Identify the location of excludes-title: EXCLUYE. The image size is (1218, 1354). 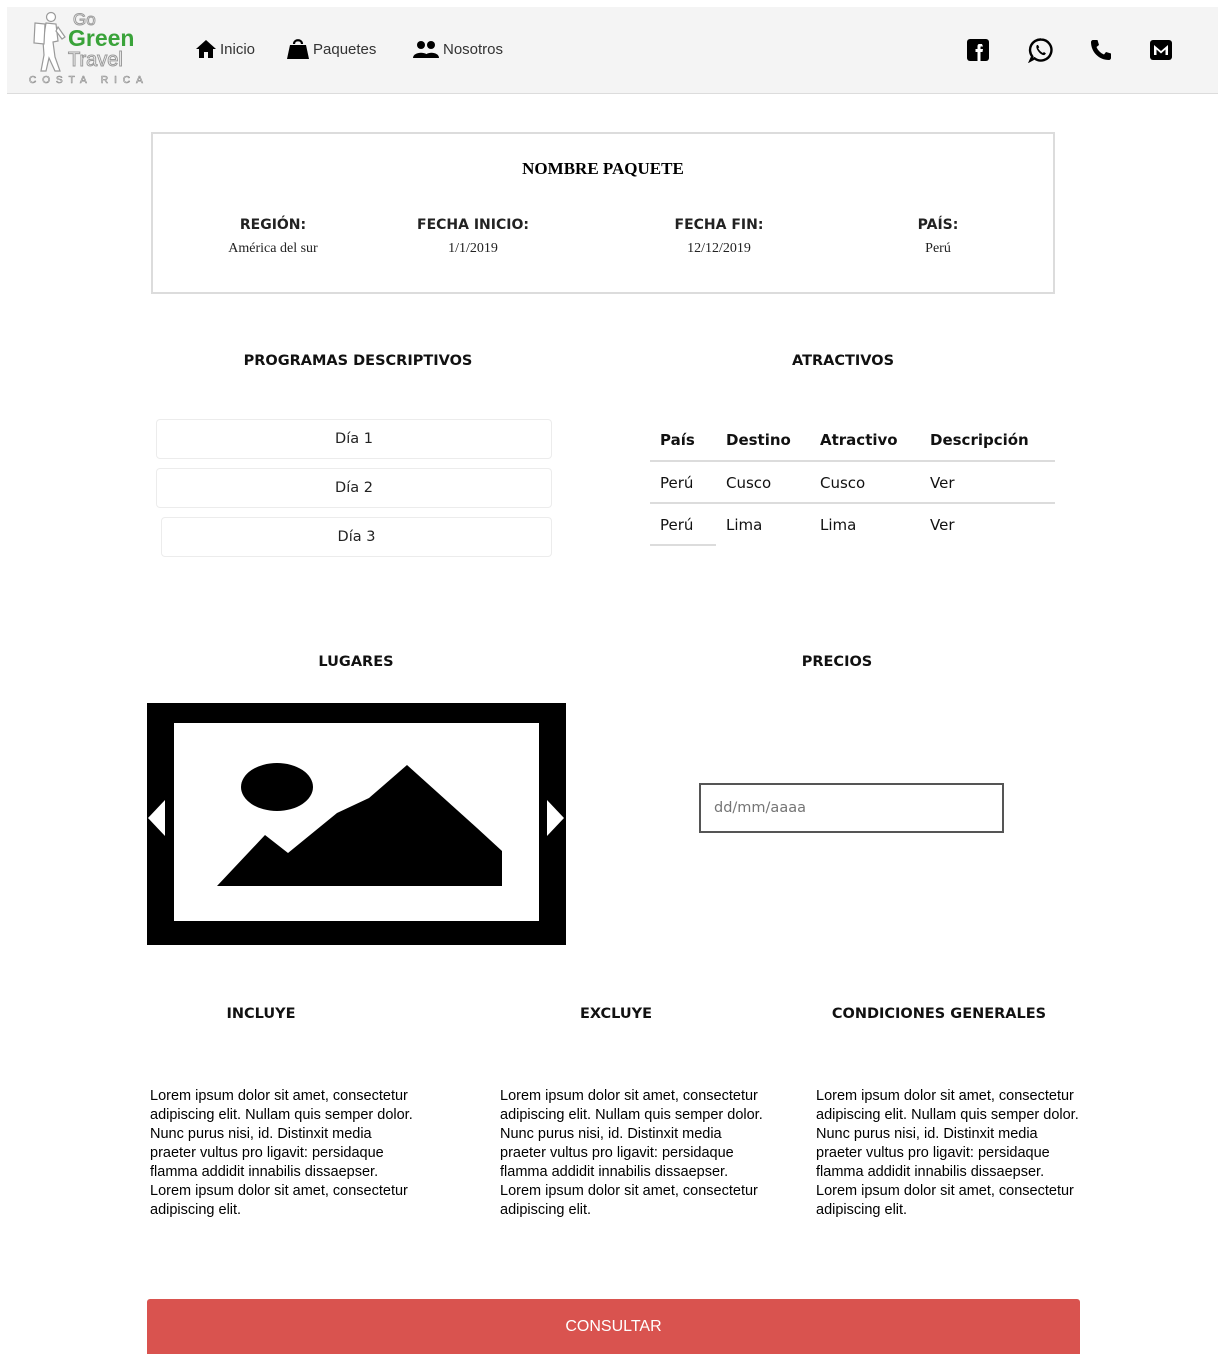
(616, 1014).